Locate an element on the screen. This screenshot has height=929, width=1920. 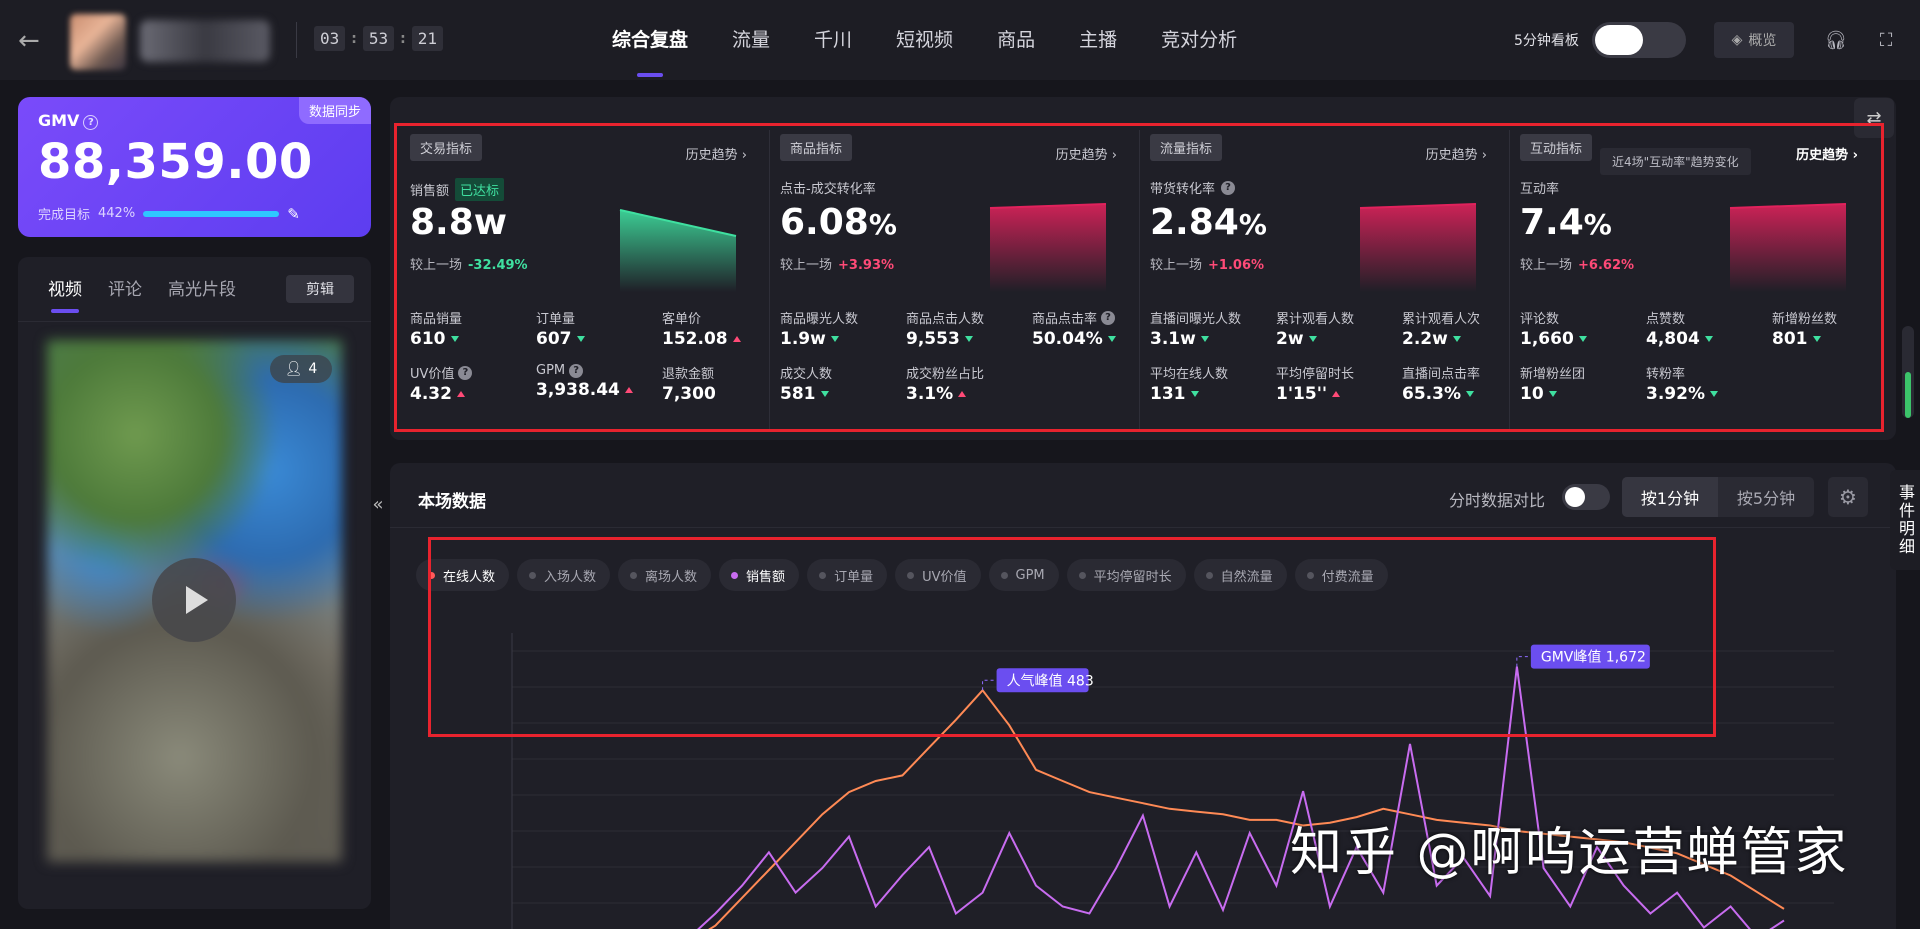
clip-button: 剪辑 is located at coordinates (320, 289).